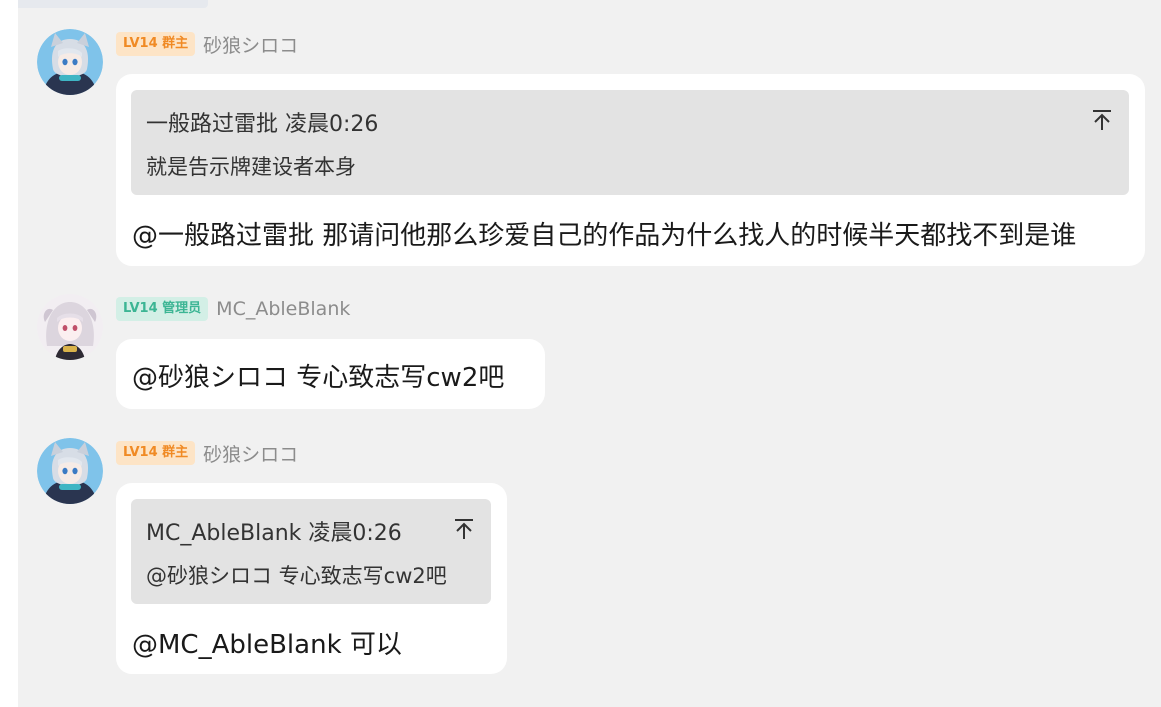 Image resolution: width=1161 pixels, height=707 pixels. What do you see at coordinates (212, 124) in the screenshot?
I see `quote-author: 一般路过雷批` at bounding box center [212, 124].